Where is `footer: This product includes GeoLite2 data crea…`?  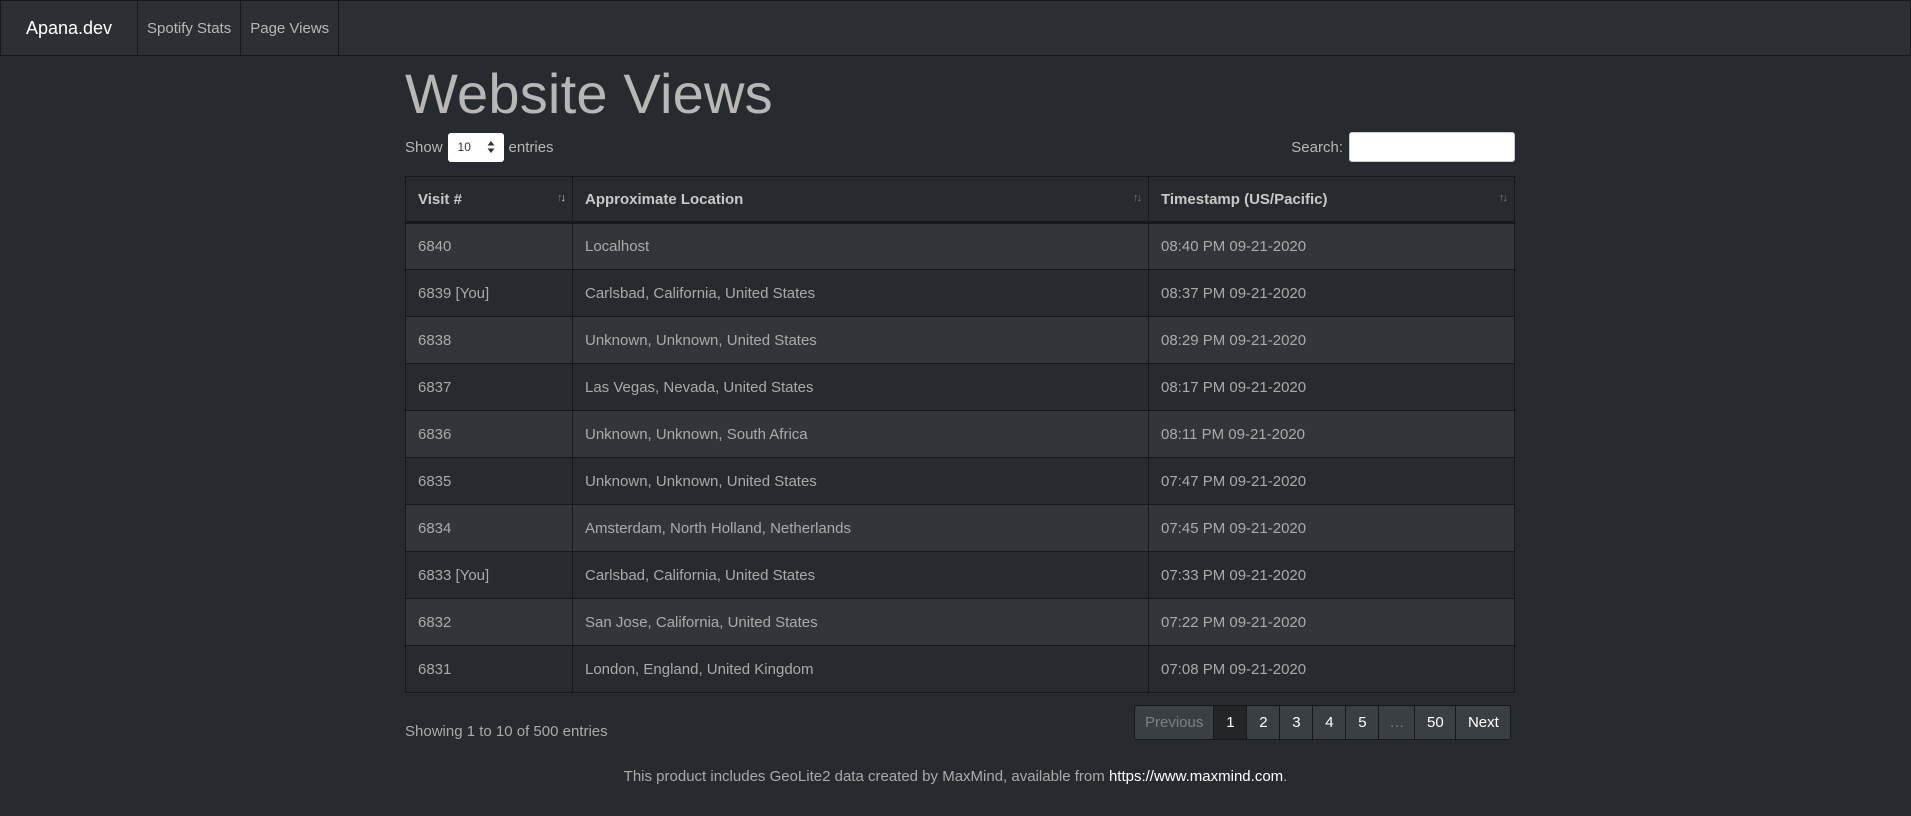 footer: This product includes GeoLite2 data crea… is located at coordinates (955, 776).